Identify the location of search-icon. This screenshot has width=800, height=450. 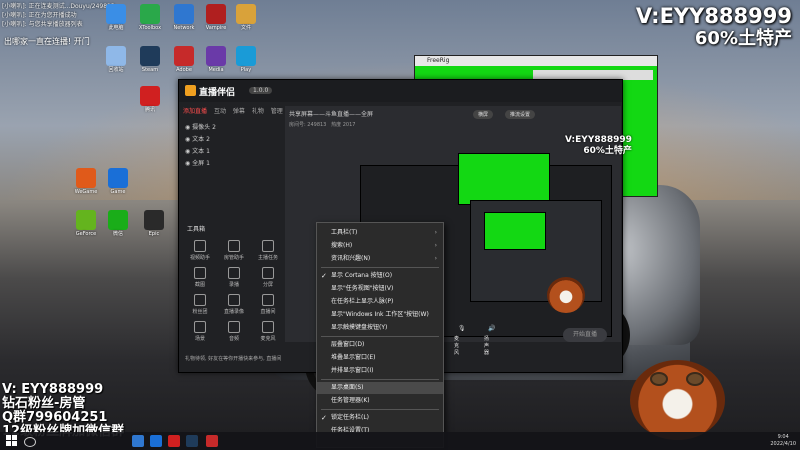
(30, 442).